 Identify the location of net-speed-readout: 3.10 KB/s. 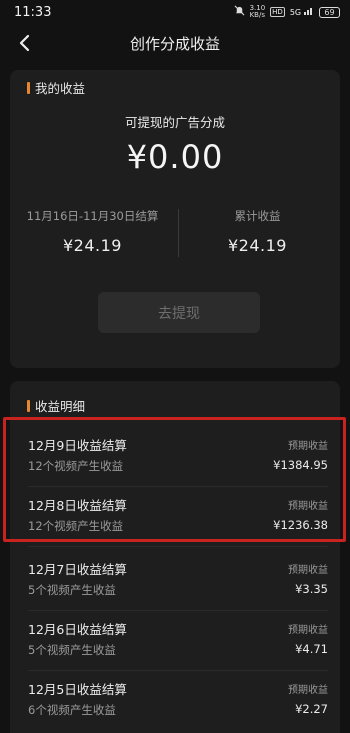
(258, 12).